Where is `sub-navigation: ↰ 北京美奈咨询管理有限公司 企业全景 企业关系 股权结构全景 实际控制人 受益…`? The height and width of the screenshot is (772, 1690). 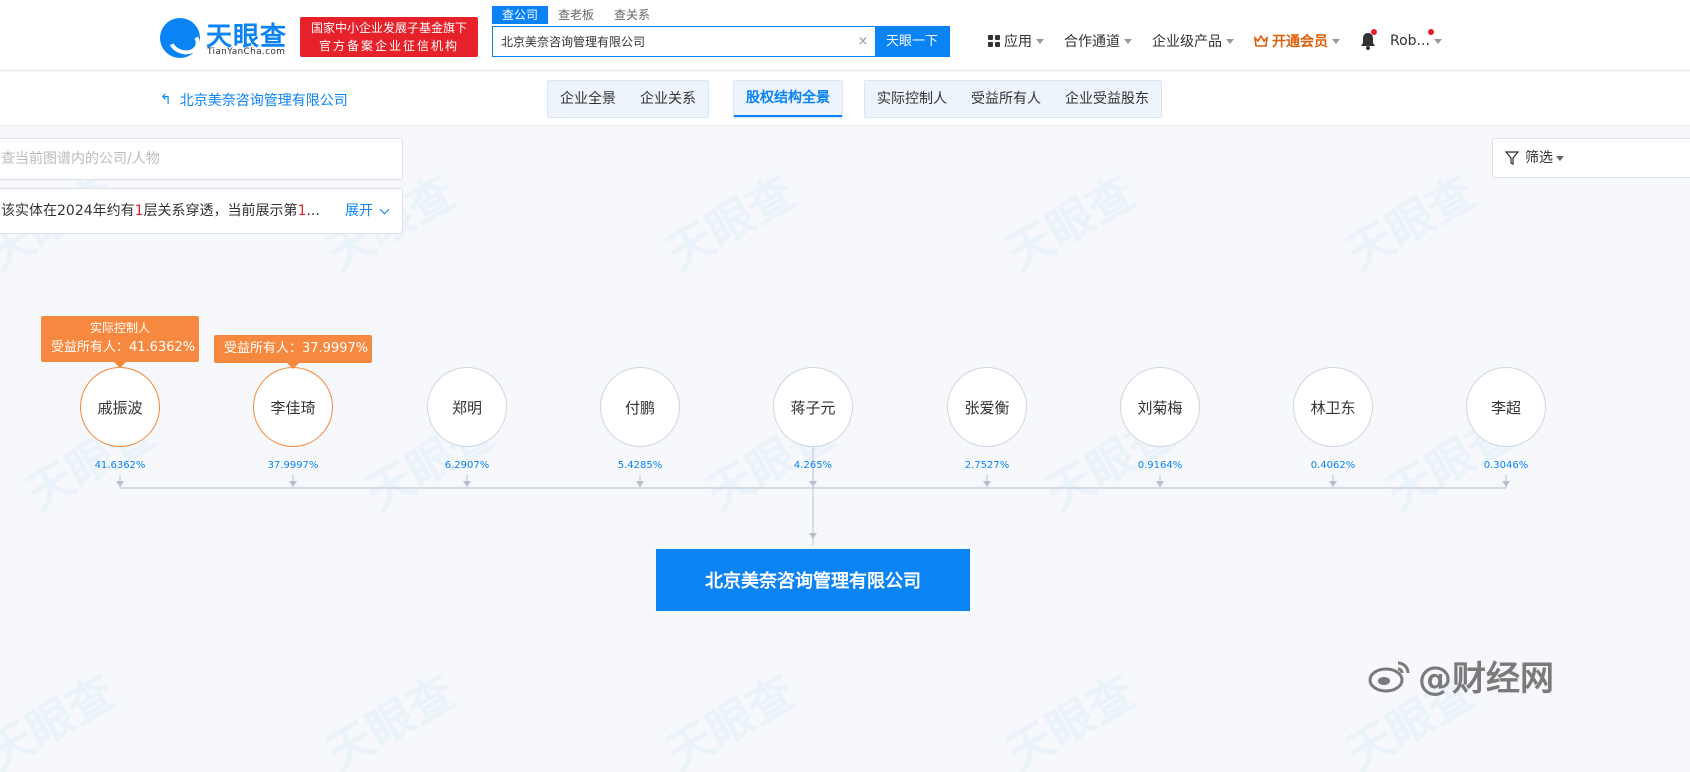 sub-navigation: ↰ 北京美奈咨询管理有限公司 企业全景 企业关系 股权结构全景 实际控制人 受益… is located at coordinates (845, 99).